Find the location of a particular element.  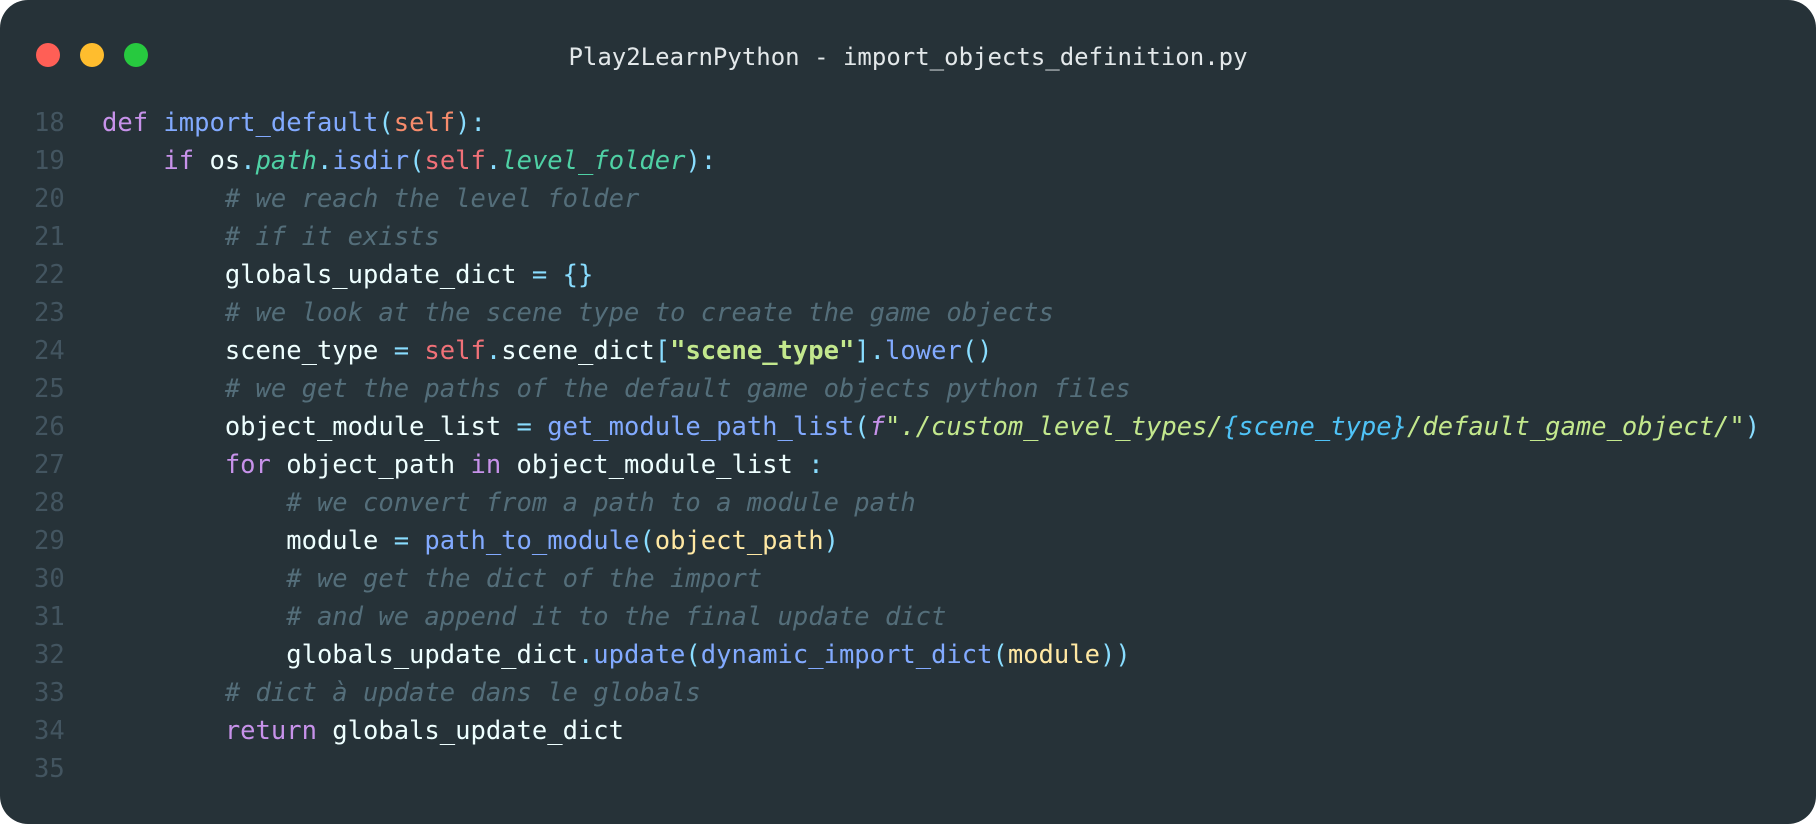

code-token-var: scene_type is located at coordinates (301, 351).